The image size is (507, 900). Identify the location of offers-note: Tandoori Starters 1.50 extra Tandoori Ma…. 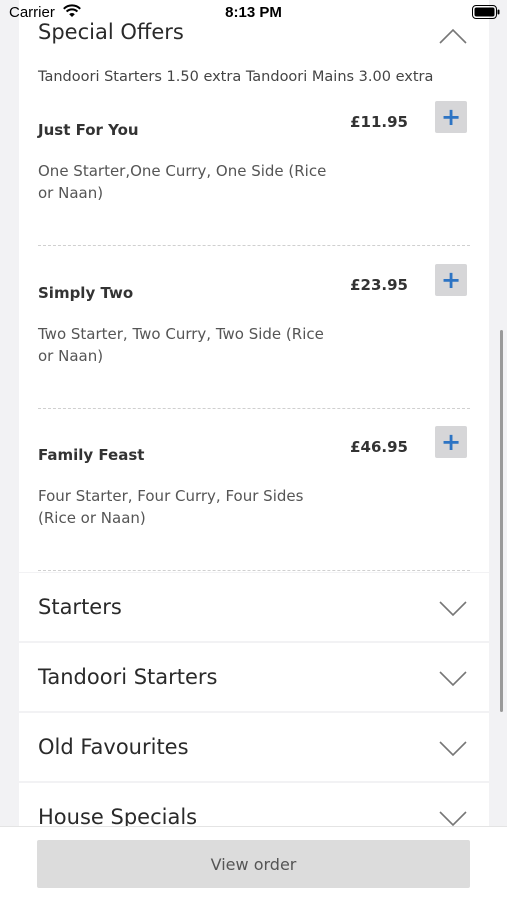
(236, 77).